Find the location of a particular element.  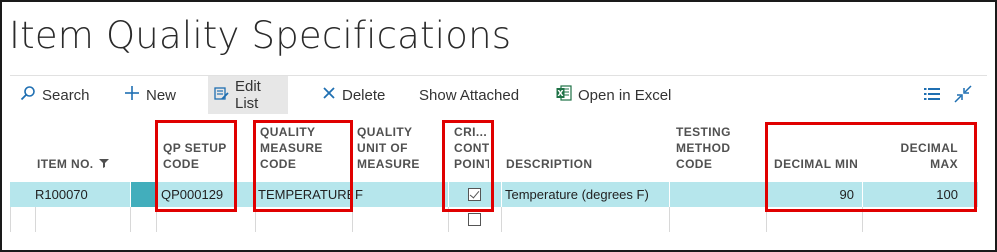

row-selection-indicator is located at coordinates (143, 194).